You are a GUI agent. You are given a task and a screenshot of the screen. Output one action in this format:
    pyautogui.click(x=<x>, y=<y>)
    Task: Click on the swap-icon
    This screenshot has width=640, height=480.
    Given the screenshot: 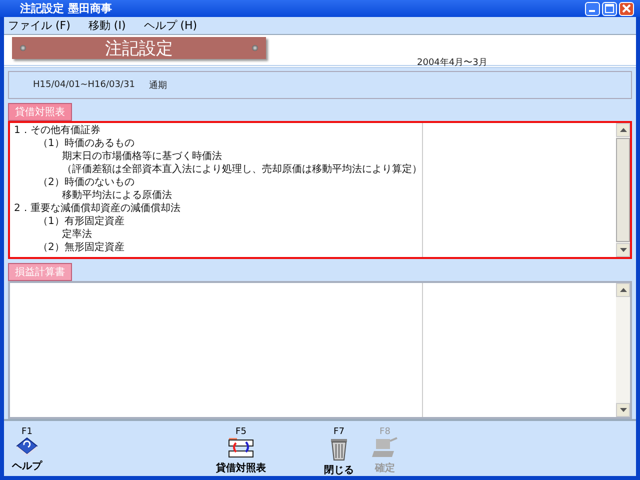 What is the action you would take?
    pyautogui.click(x=241, y=448)
    